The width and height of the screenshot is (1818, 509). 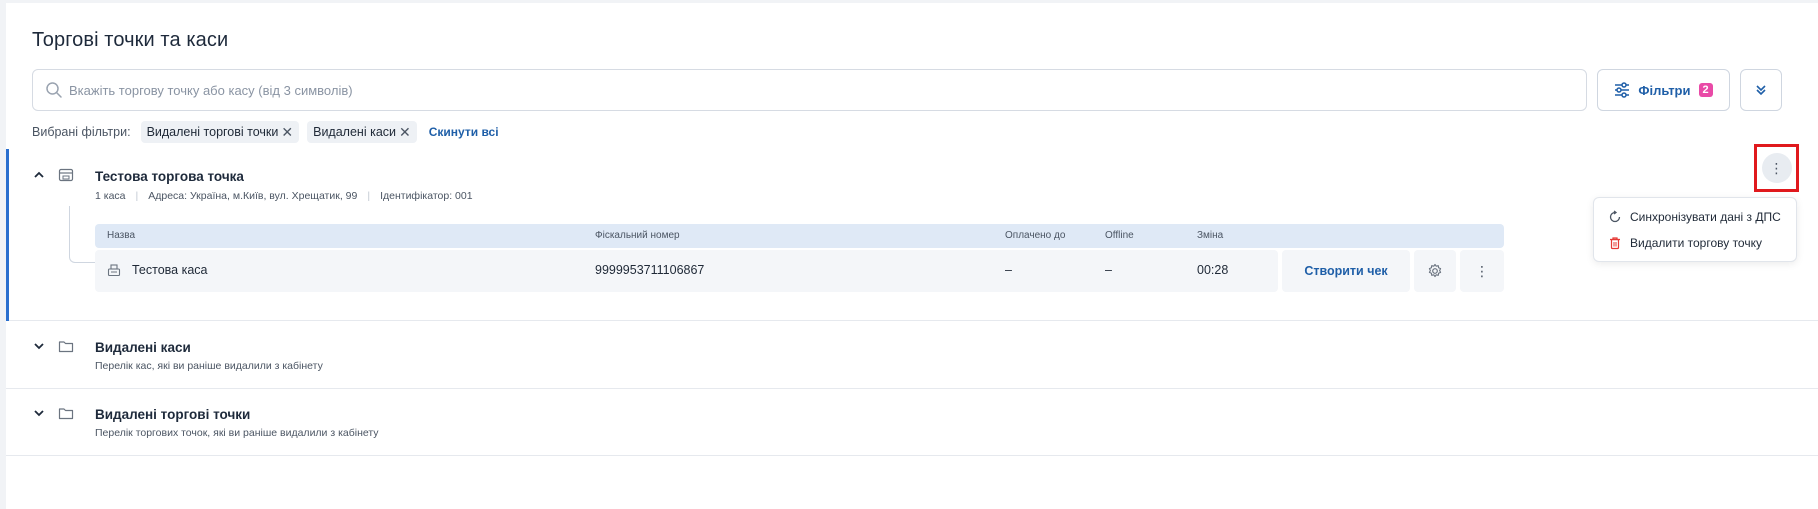 What do you see at coordinates (114, 270) in the screenshot?
I see `cash-register-icon` at bounding box center [114, 270].